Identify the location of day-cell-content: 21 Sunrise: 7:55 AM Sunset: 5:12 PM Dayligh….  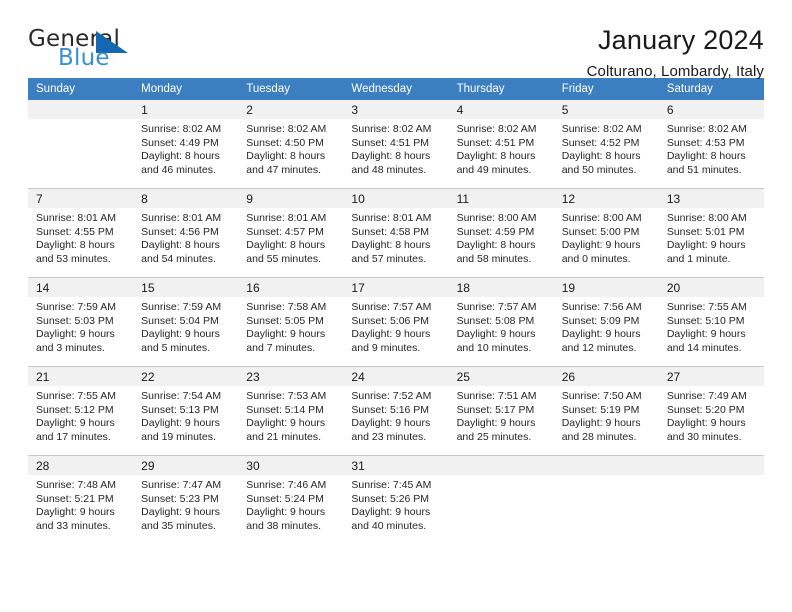
(81, 411).